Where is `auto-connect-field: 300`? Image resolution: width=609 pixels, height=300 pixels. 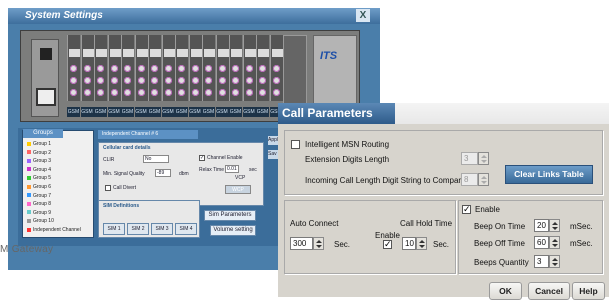 auto-connect-field: 300 is located at coordinates (301, 243).